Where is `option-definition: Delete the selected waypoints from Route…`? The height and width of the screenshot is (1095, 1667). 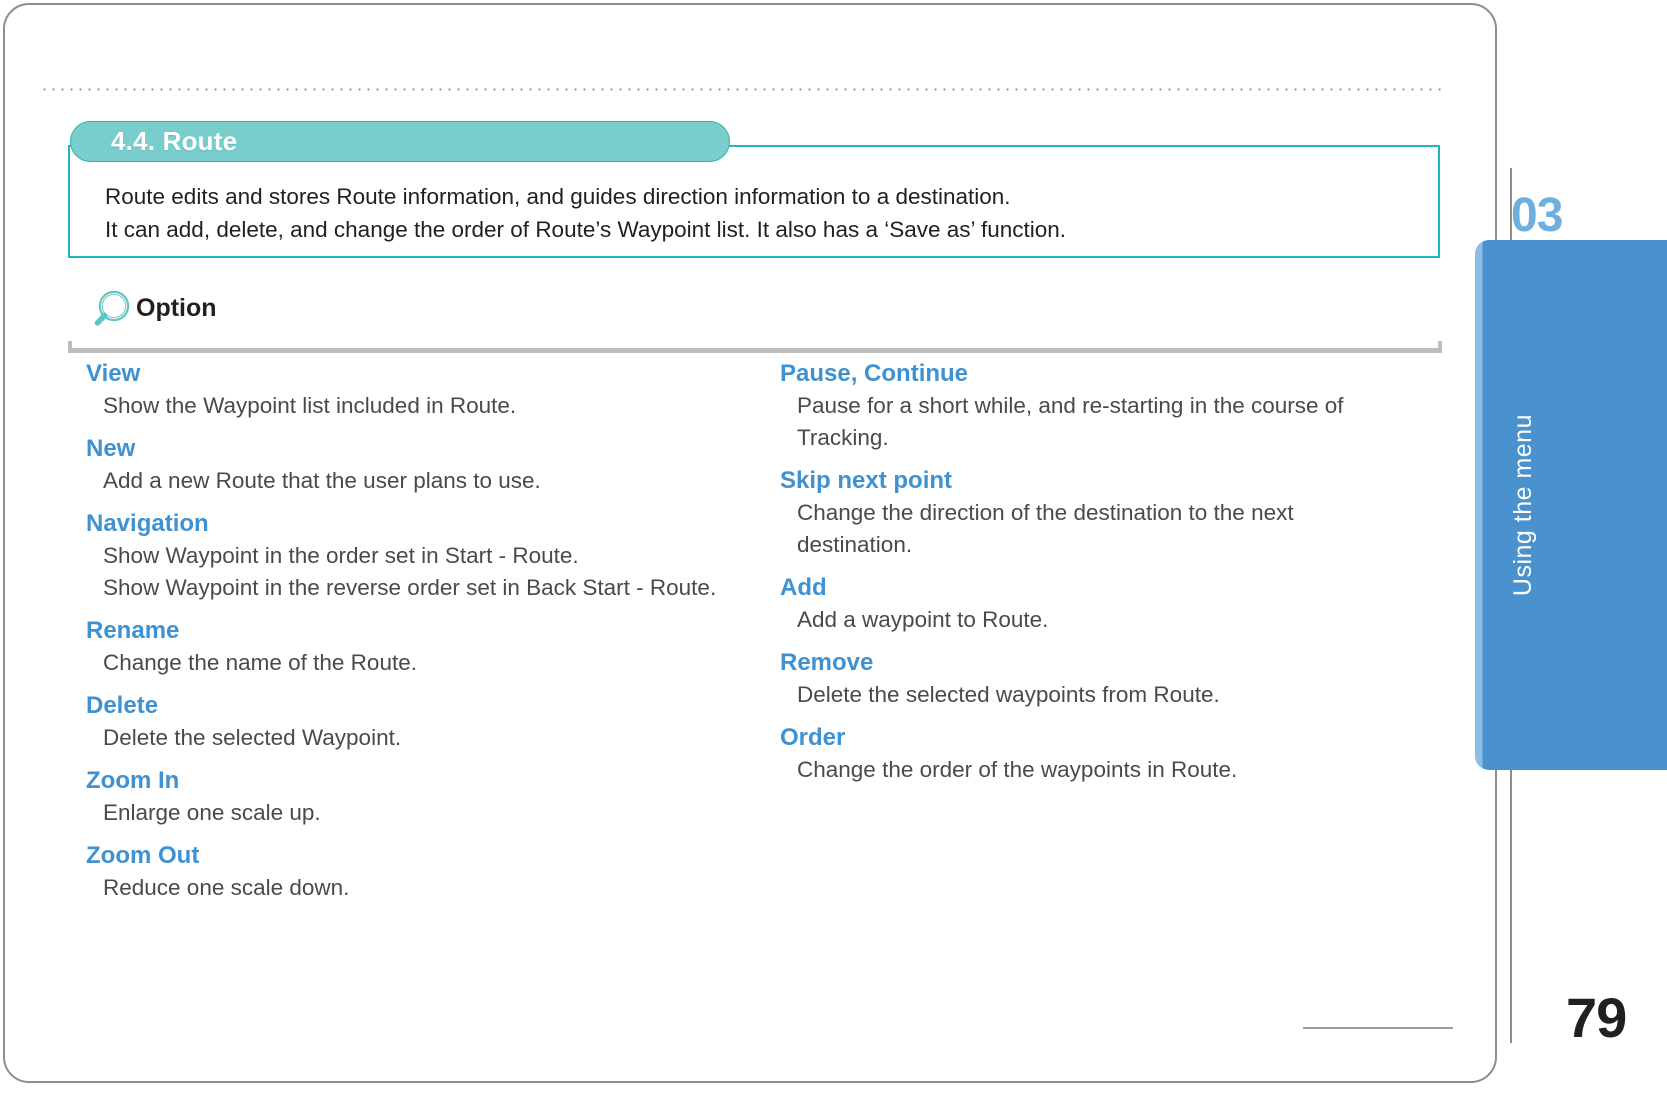
option-definition: Delete the selected waypoints from Route… is located at coordinates (1090, 695).